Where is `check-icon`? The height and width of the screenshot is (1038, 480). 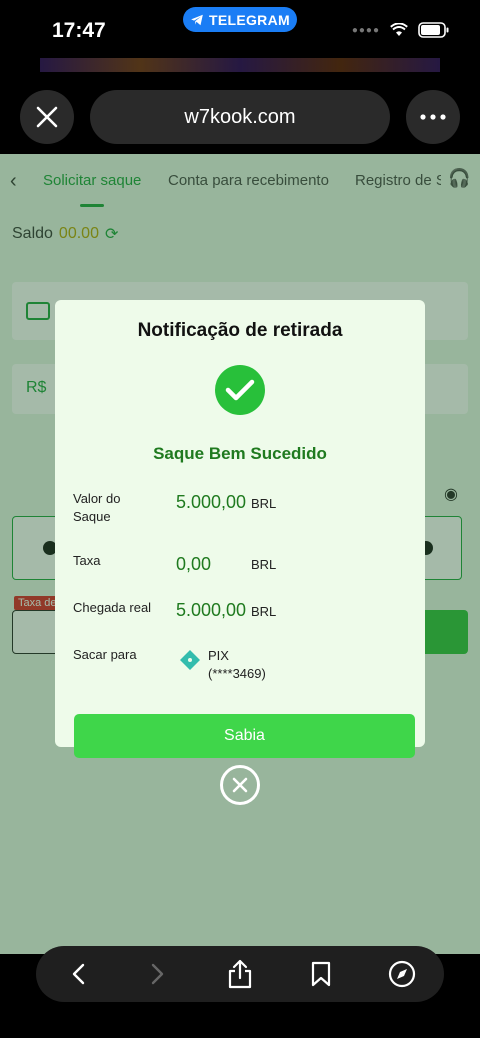
check-icon is located at coordinates (240, 390).